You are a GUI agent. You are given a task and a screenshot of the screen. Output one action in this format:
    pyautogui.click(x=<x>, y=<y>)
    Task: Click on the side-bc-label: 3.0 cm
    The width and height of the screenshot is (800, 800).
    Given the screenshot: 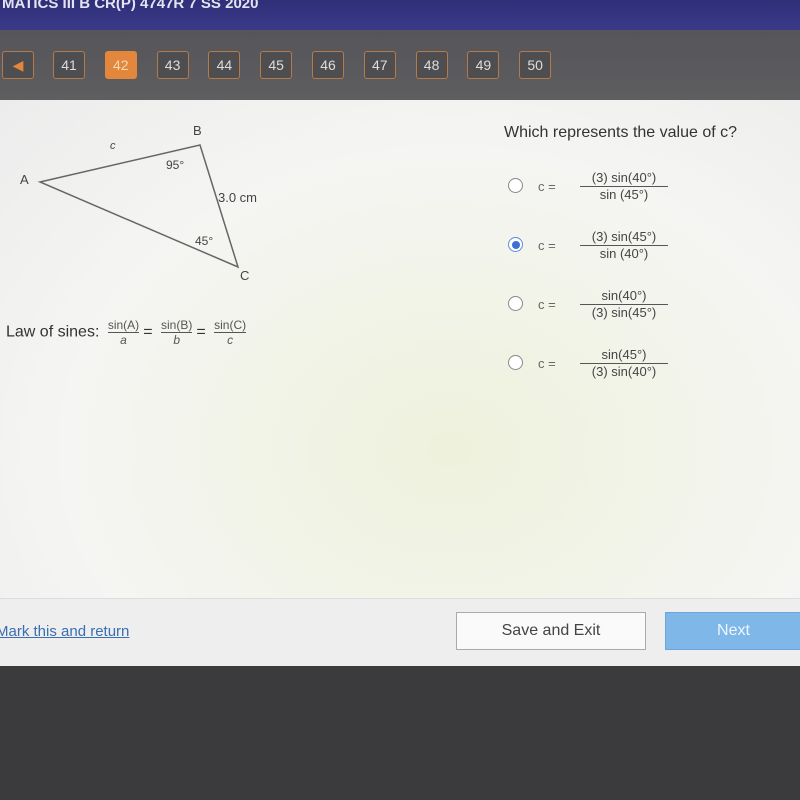 What is the action you would take?
    pyautogui.click(x=238, y=197)
    